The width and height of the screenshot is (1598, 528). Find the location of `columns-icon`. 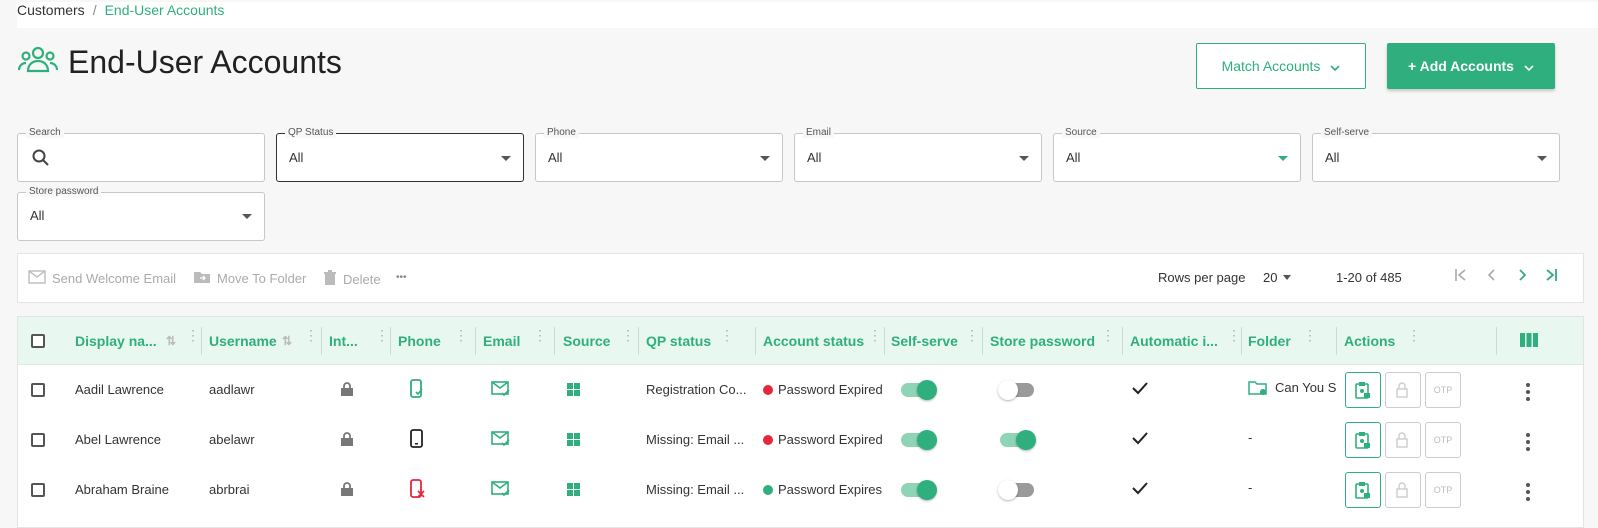

columns-icon is located at coordinates (1529, 342).